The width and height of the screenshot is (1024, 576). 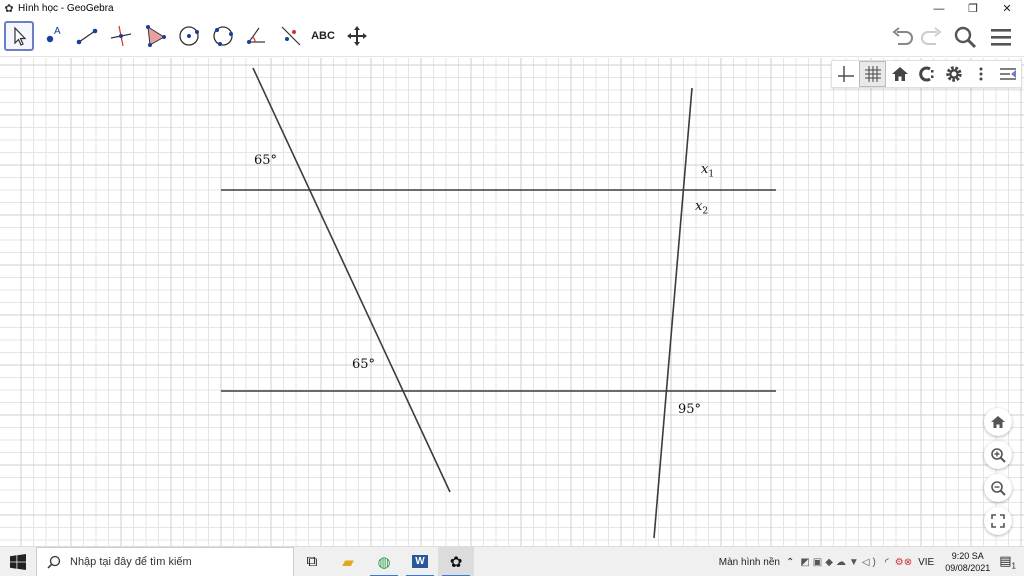 I want to click on window-title: Hình học - GeoGebra, so click(x=66, y=8).